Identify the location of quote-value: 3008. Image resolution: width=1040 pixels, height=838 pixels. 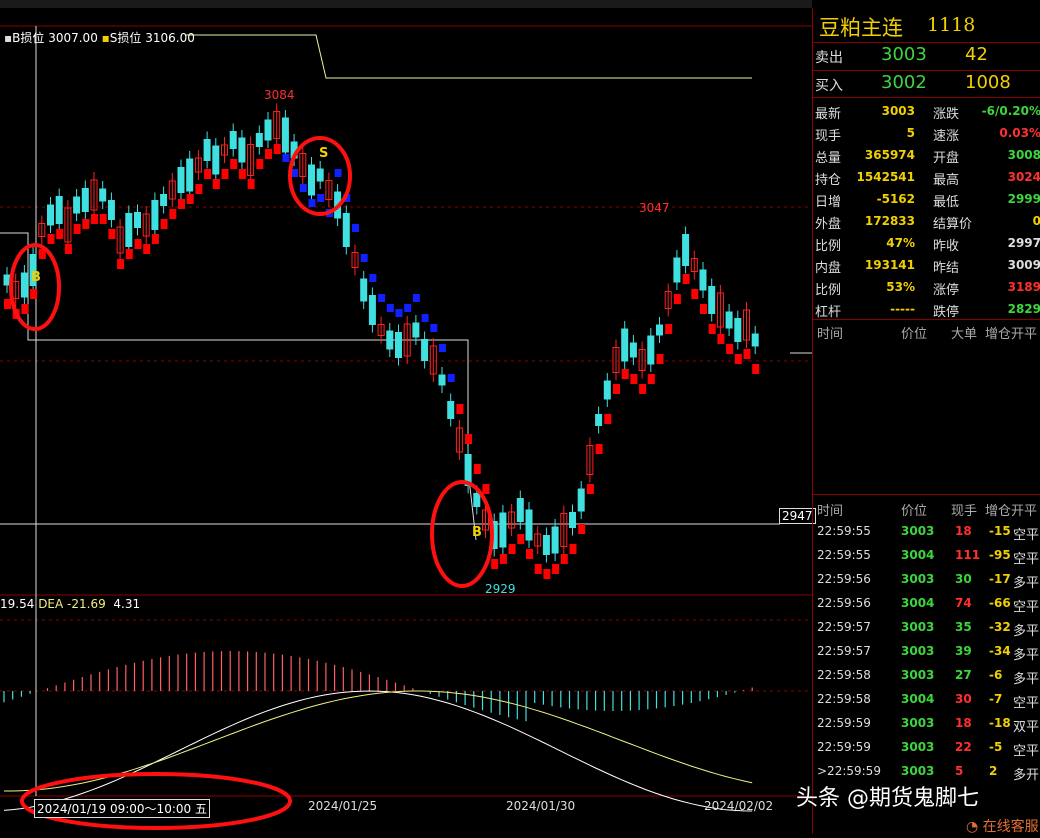
(1023, 155).